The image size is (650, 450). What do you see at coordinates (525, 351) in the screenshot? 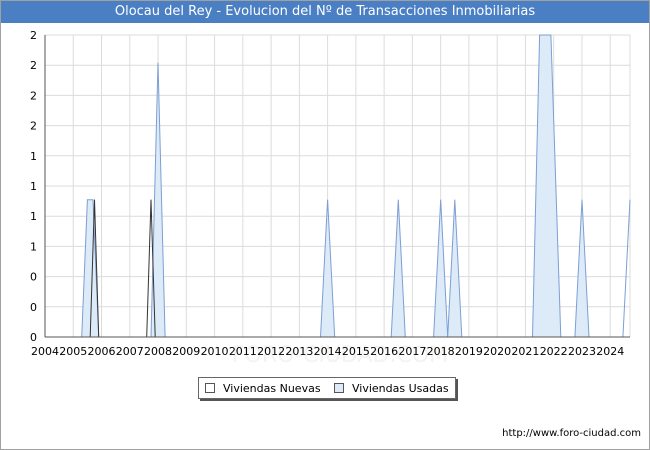
I see `x-tick-label: 2021` at bounding box center [525, 351].